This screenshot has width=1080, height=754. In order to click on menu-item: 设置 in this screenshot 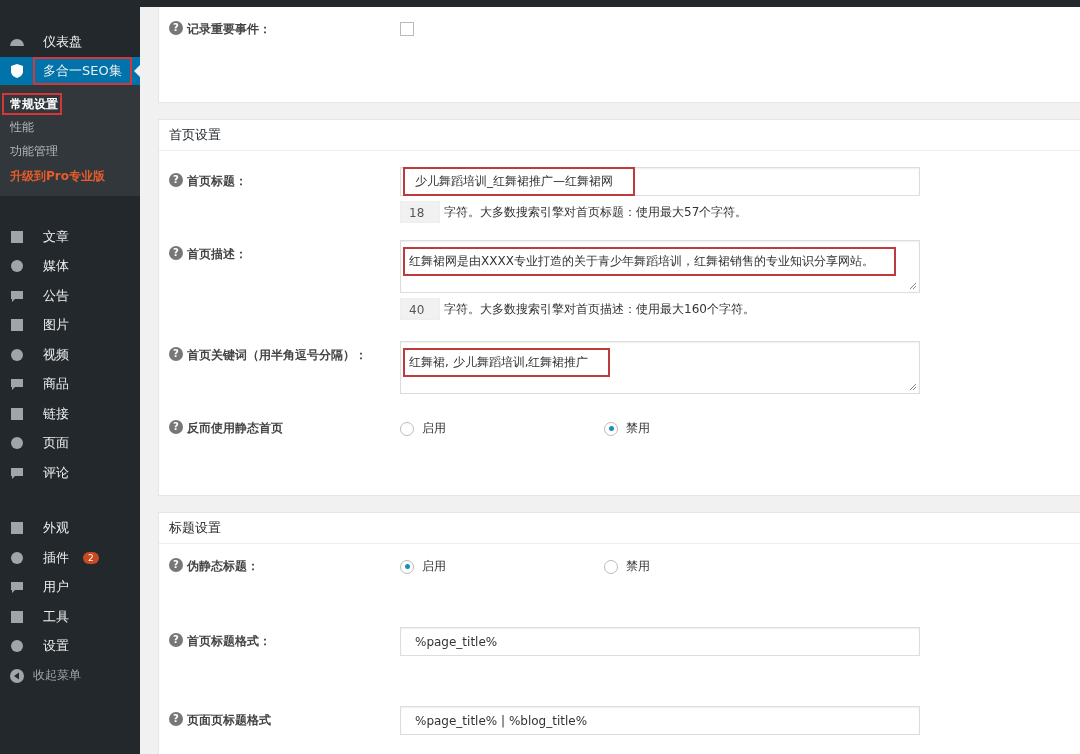, I will do `click(70, 646)`.